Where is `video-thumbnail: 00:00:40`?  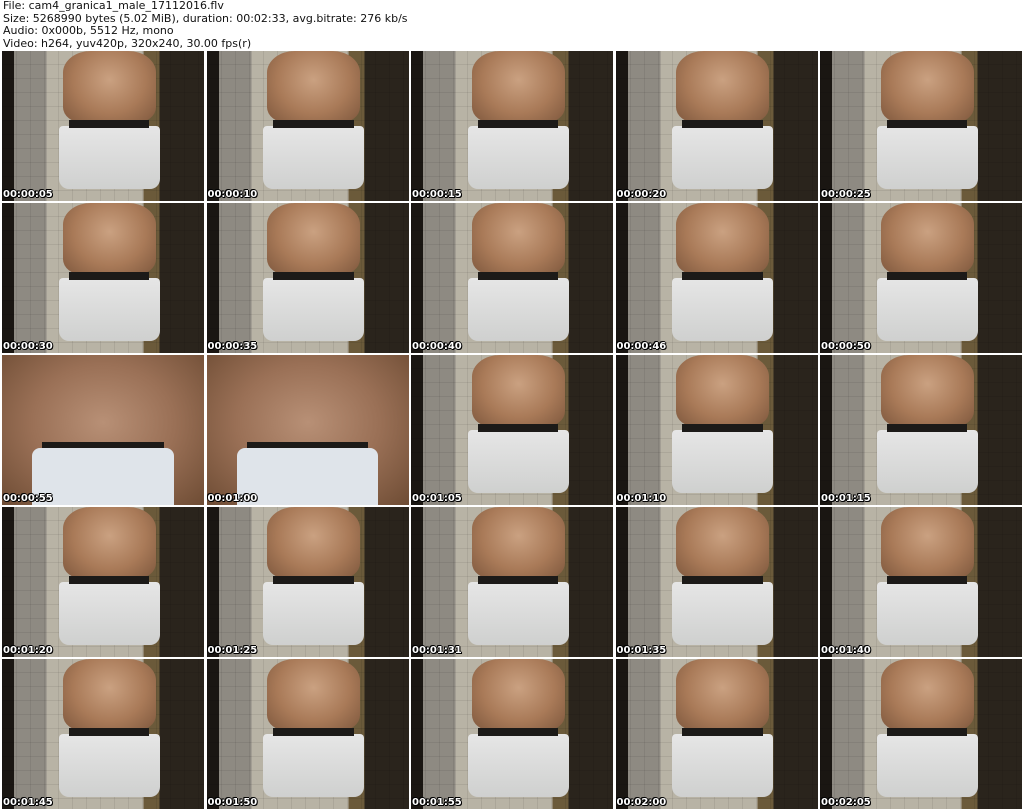
video-thumbnail: 00:00:40 is located at coordinates (512, 278).